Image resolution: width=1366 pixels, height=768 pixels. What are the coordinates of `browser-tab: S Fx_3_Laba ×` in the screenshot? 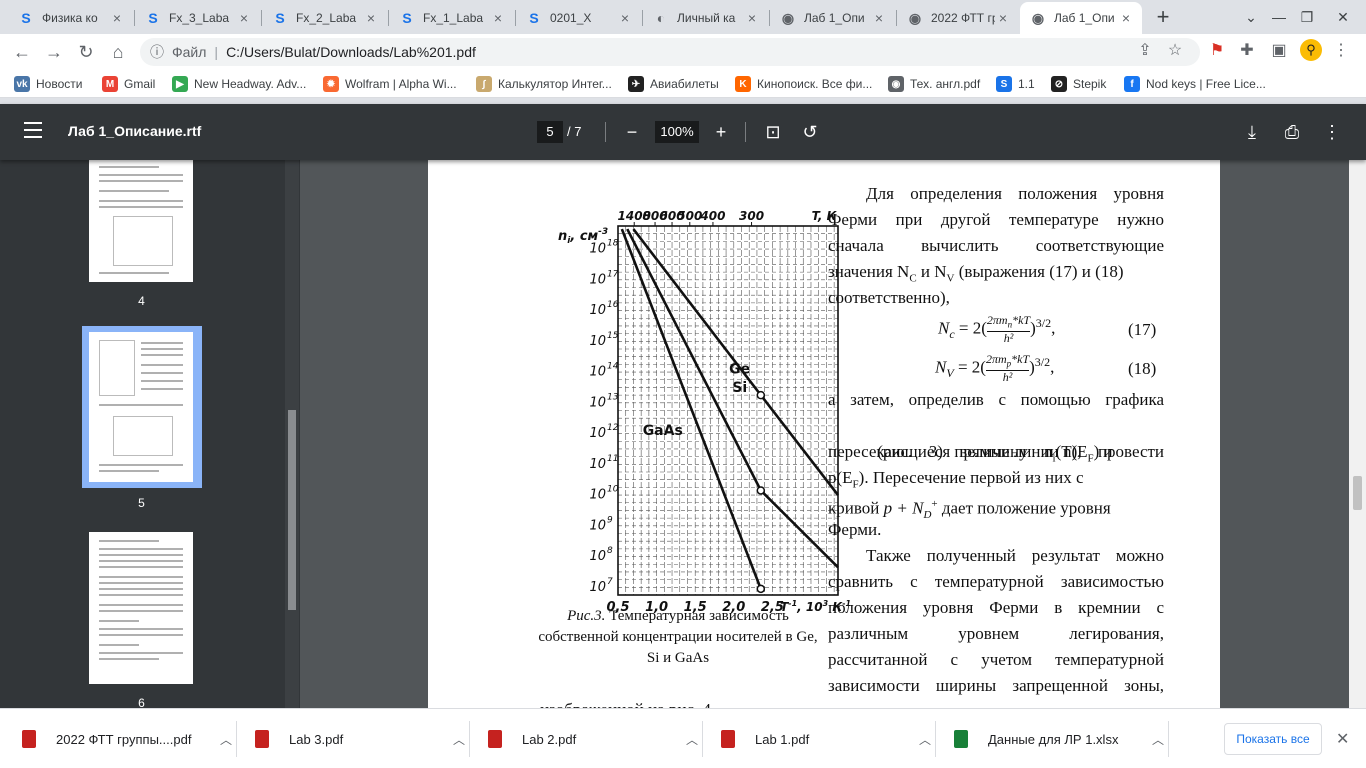 It's located at (197, 18).